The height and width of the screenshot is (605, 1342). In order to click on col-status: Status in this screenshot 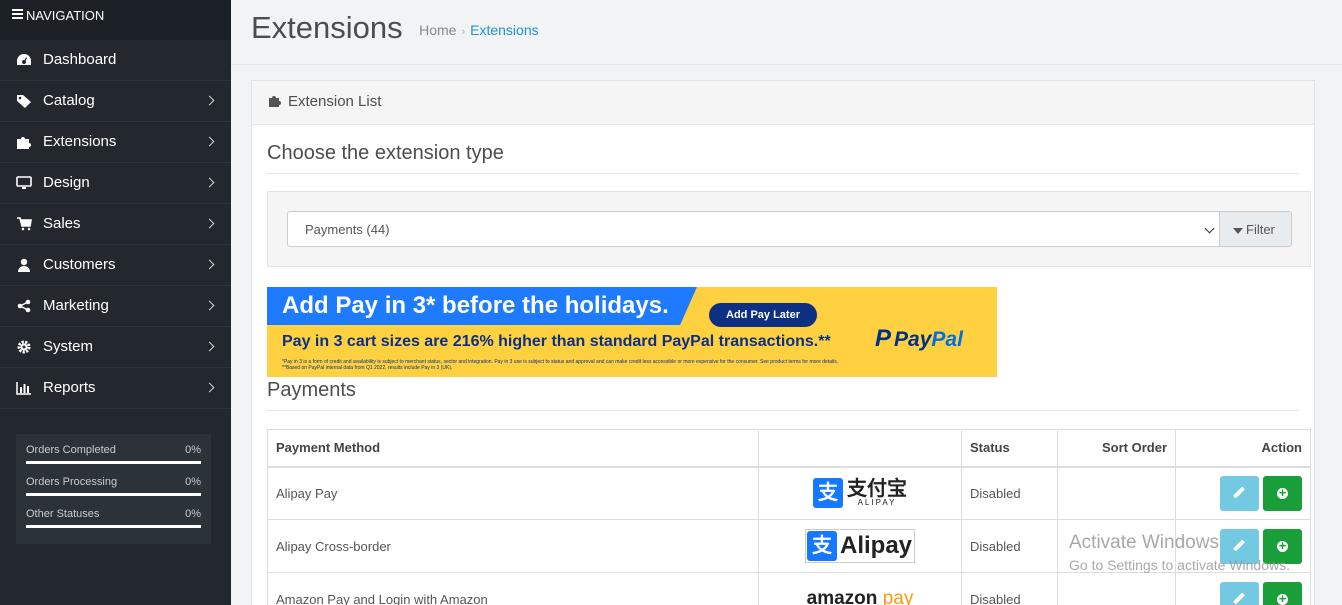, I will do `click(1009, 448)`.